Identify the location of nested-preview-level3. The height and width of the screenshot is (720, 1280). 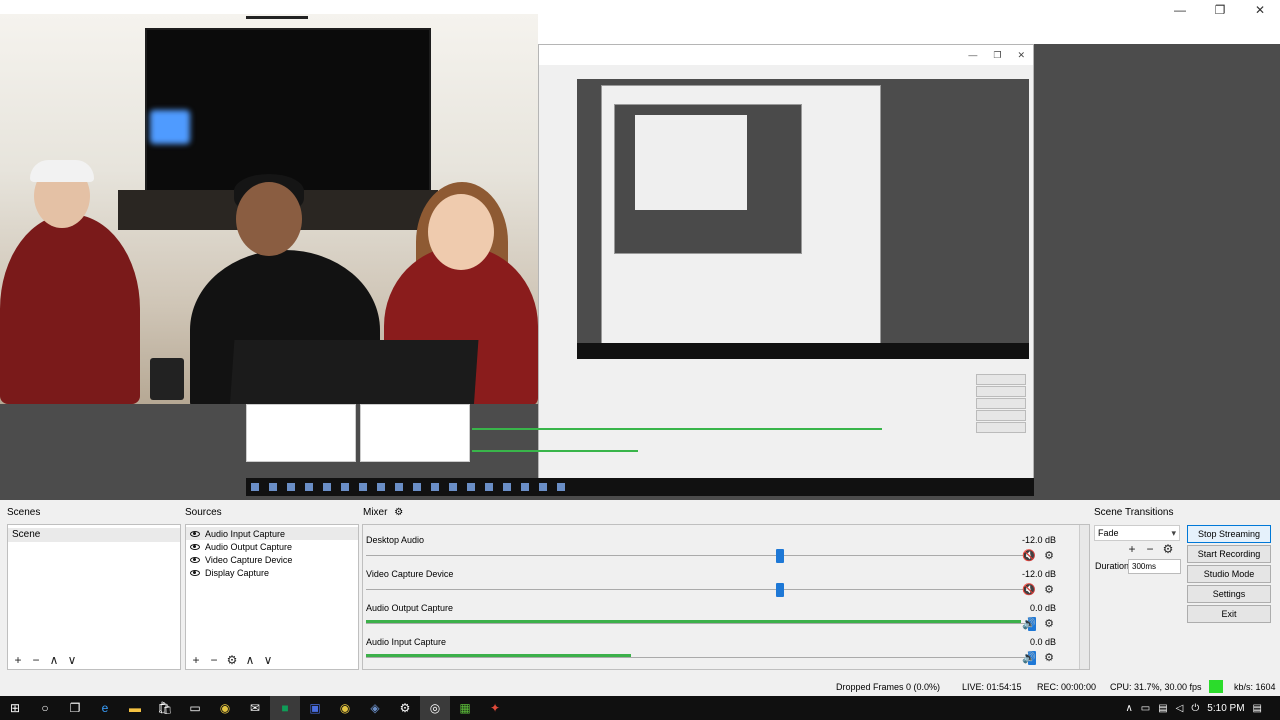
(708, 179).